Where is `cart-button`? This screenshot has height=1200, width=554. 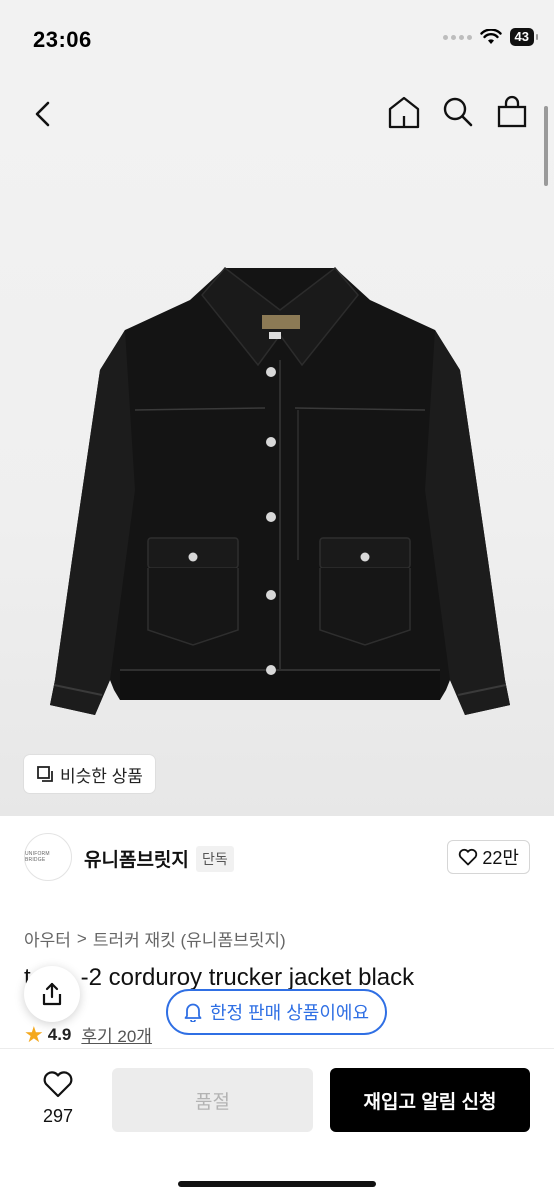 cart-button is located at coordinates (512, 112).